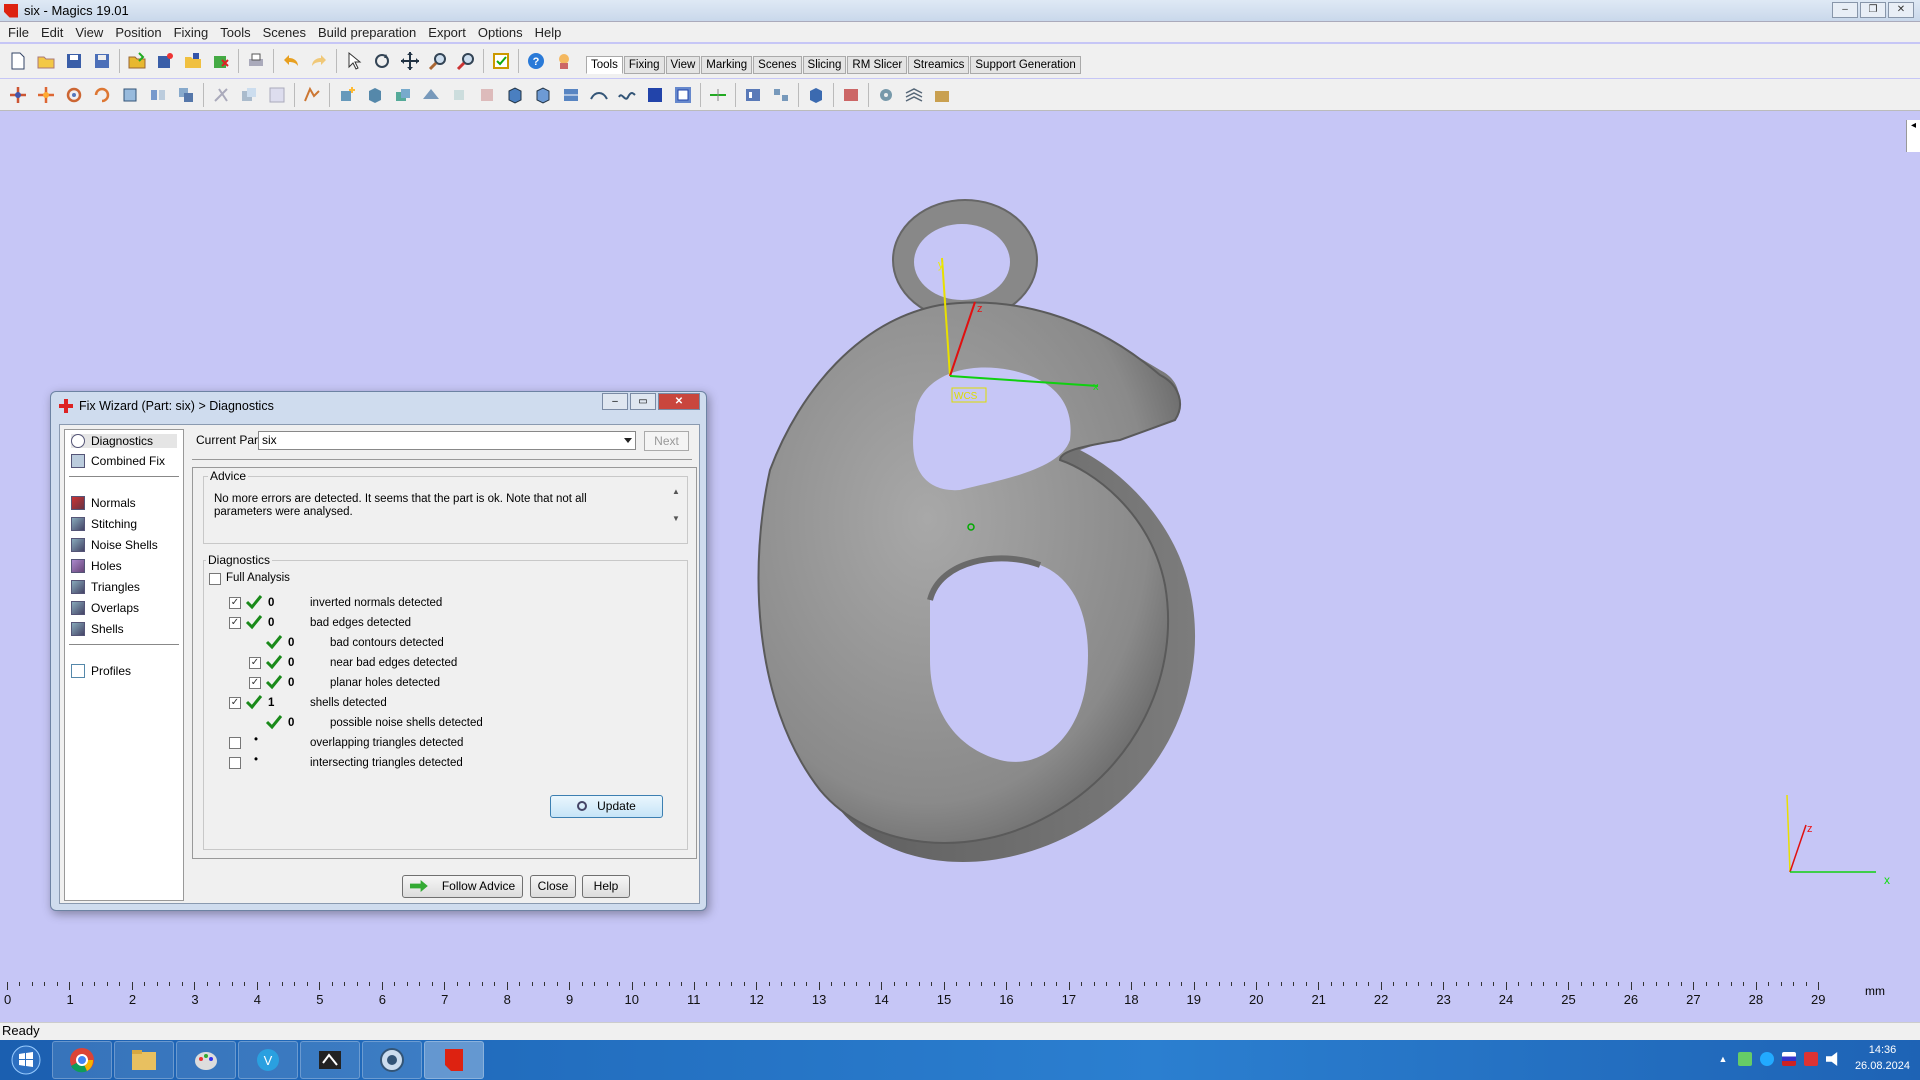  I want to click on nav-stitching: Stitching, so click(104, 524).